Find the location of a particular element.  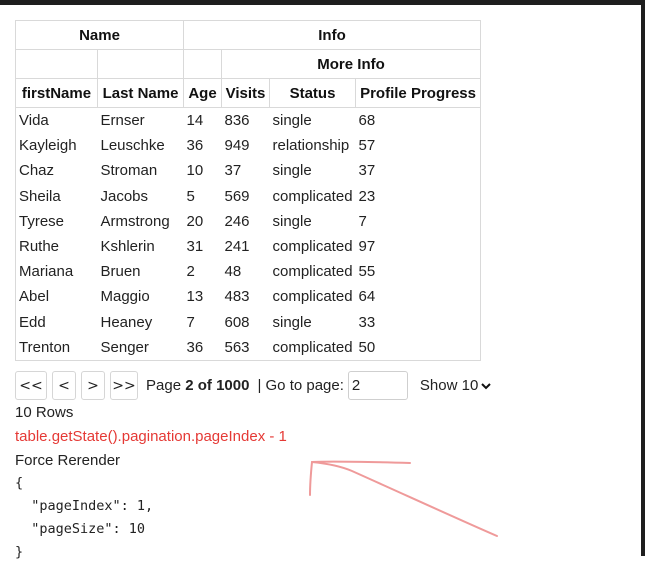

cell-firstname: Kayleigh is located at coordinates (56, 146).